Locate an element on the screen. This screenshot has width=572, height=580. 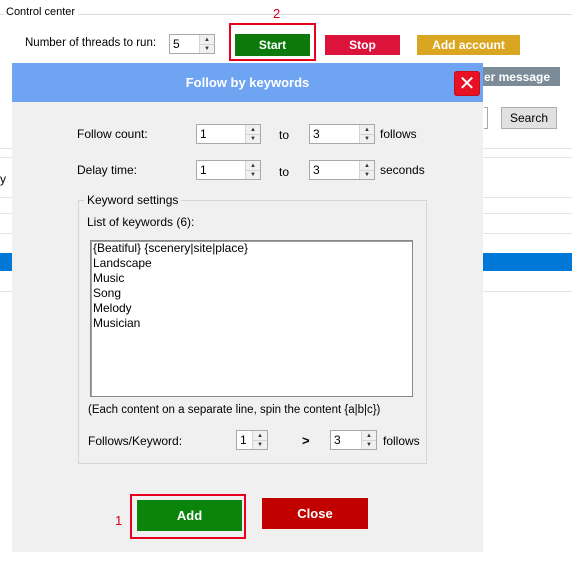
annotation-step-2: 2 is located at coordinates (277, 13).